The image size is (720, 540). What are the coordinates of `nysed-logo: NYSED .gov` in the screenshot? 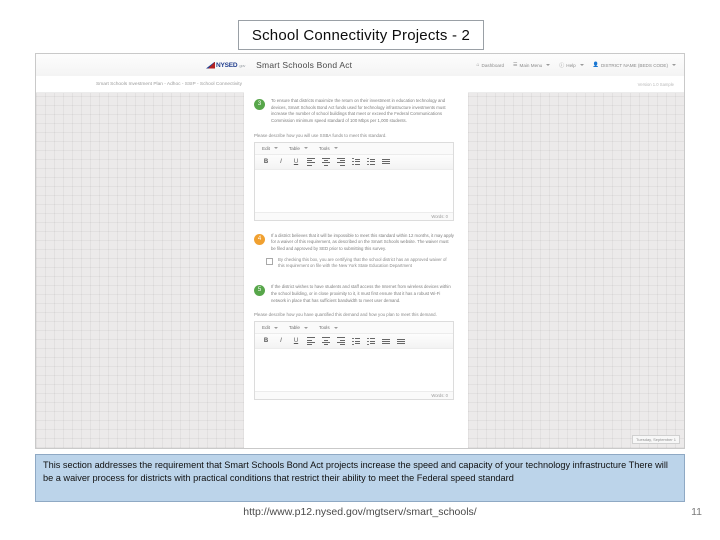 It's located at (226, 65).